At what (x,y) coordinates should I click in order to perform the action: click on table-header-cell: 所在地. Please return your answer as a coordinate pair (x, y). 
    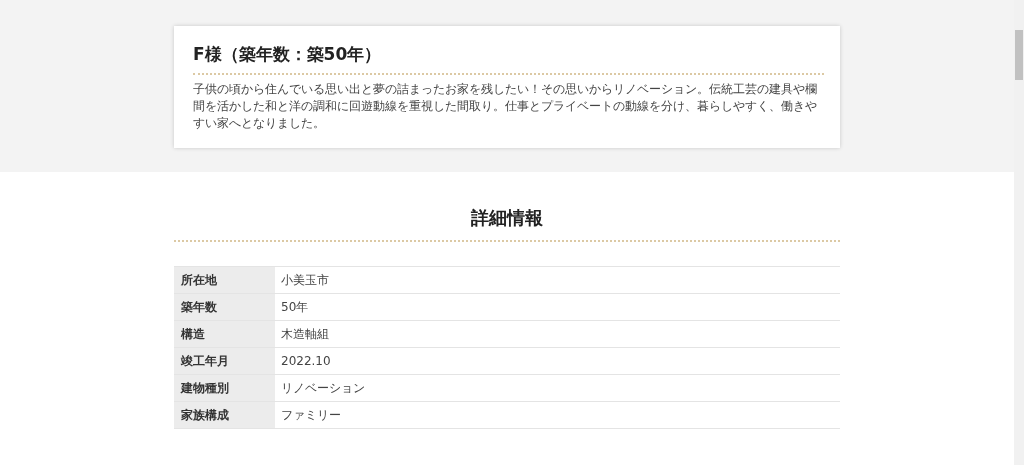
    Looking at the image, I should click on (224, 280).